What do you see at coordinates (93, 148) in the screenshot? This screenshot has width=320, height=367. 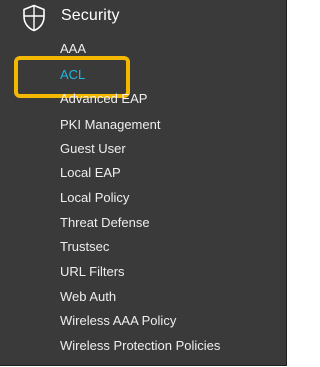 I see `menu-item-guest-user: Guest User` at bounding box center [93, 148].